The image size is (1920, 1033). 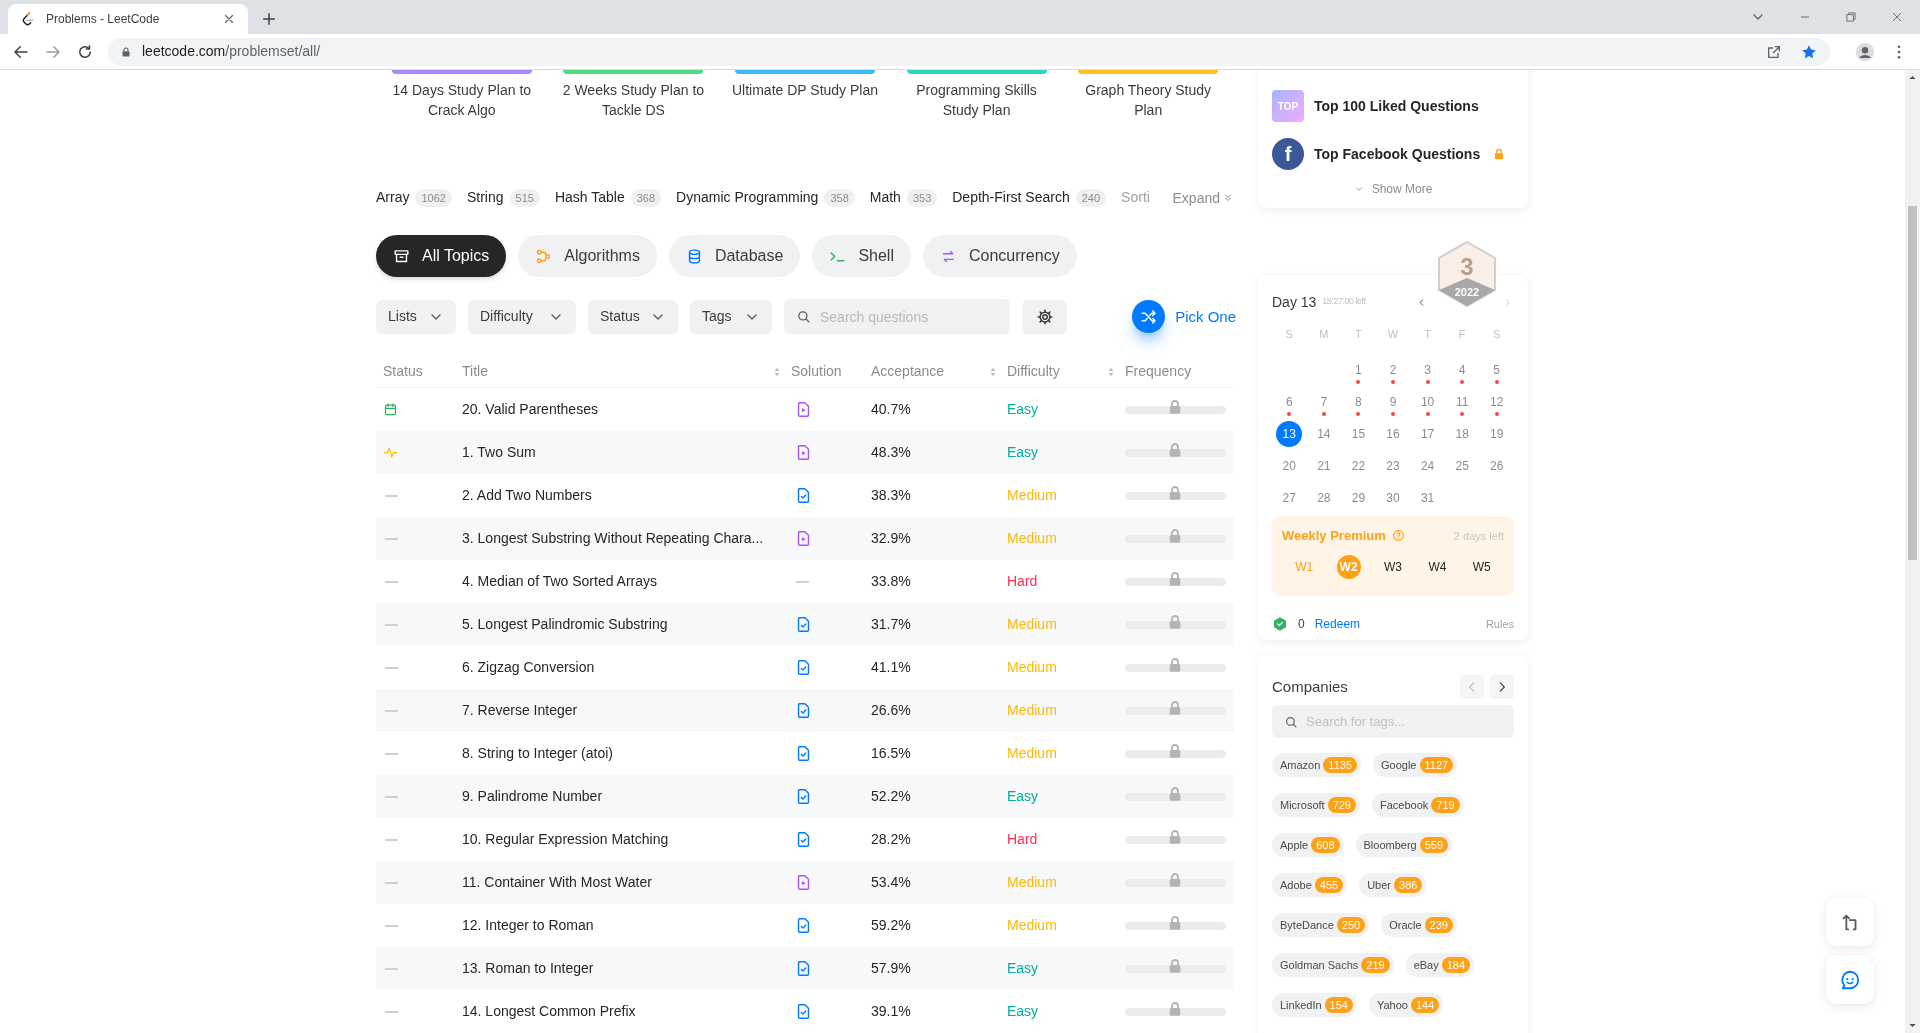 What do you see at coordinates (1358, 434) in the screenshot?
I see `calendar-day: 15` at bounding box center [1358, 434].